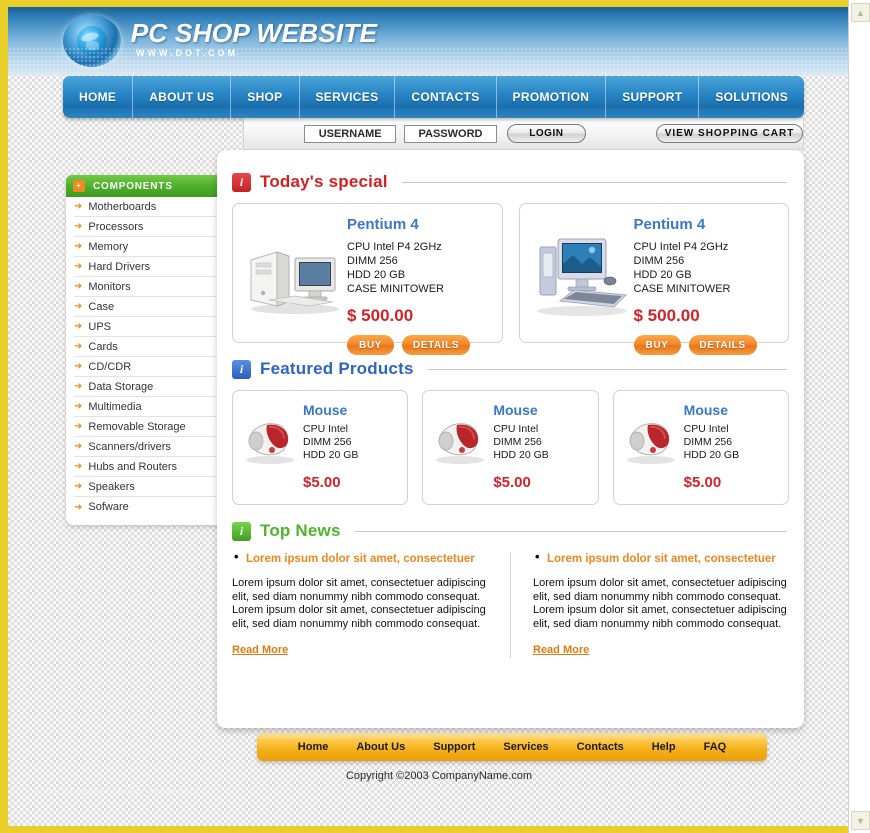 Image resolution: width=870 pixels, height=833 pixels. I want to click on sidebar-item-sofware: ➜ Sofware, so click(145, 507).